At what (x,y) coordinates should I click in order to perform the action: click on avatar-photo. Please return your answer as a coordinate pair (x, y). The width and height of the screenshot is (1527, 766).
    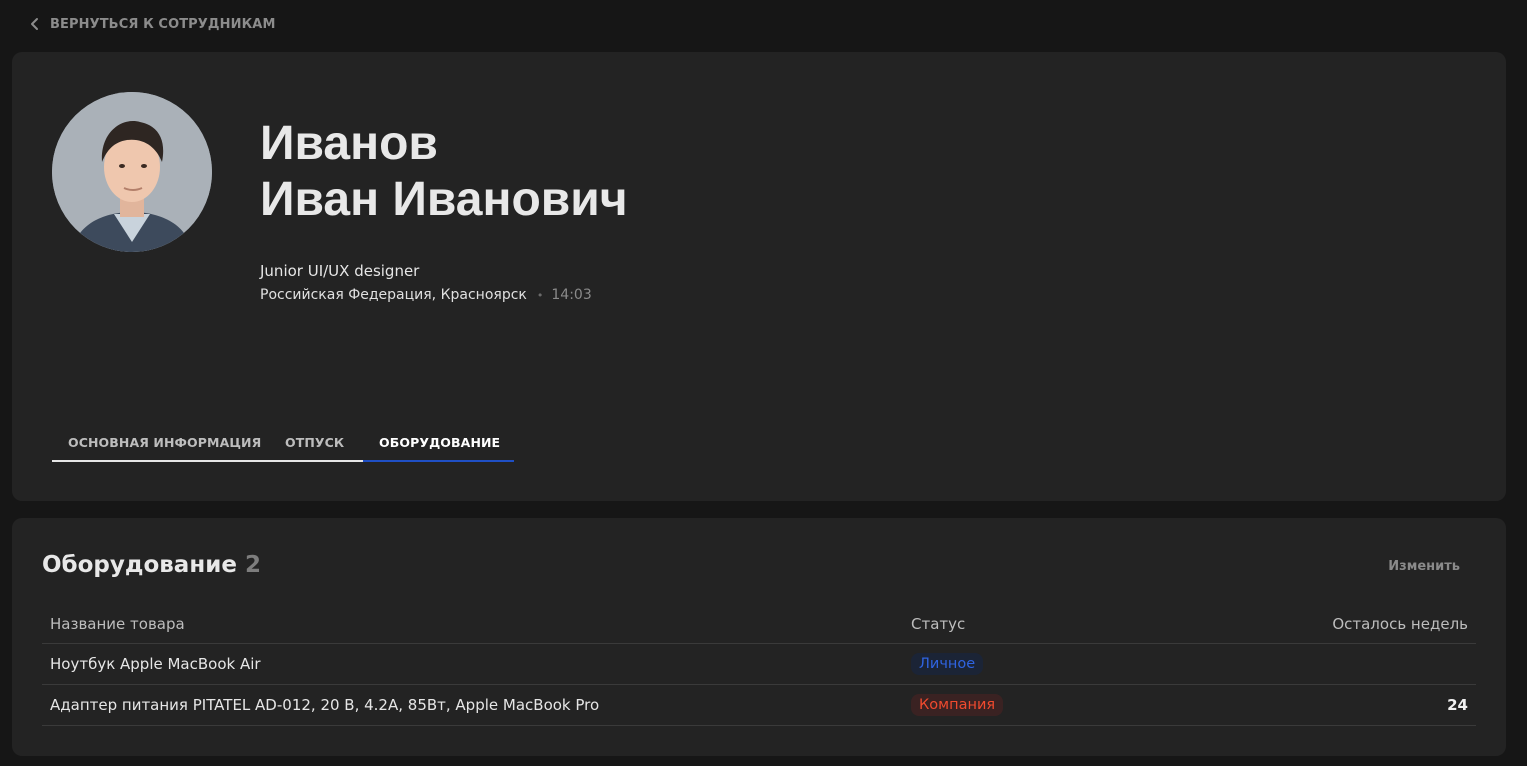
    Looking at the image, I should click on (132, 172).